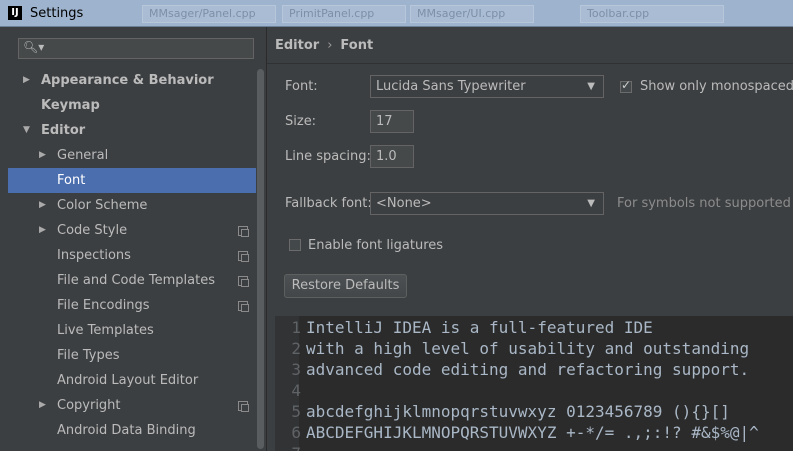 The height and width of the screenshot is (451, 793). I want to click on background-tab: MMsager/UI.cpp, so click(472, 14).